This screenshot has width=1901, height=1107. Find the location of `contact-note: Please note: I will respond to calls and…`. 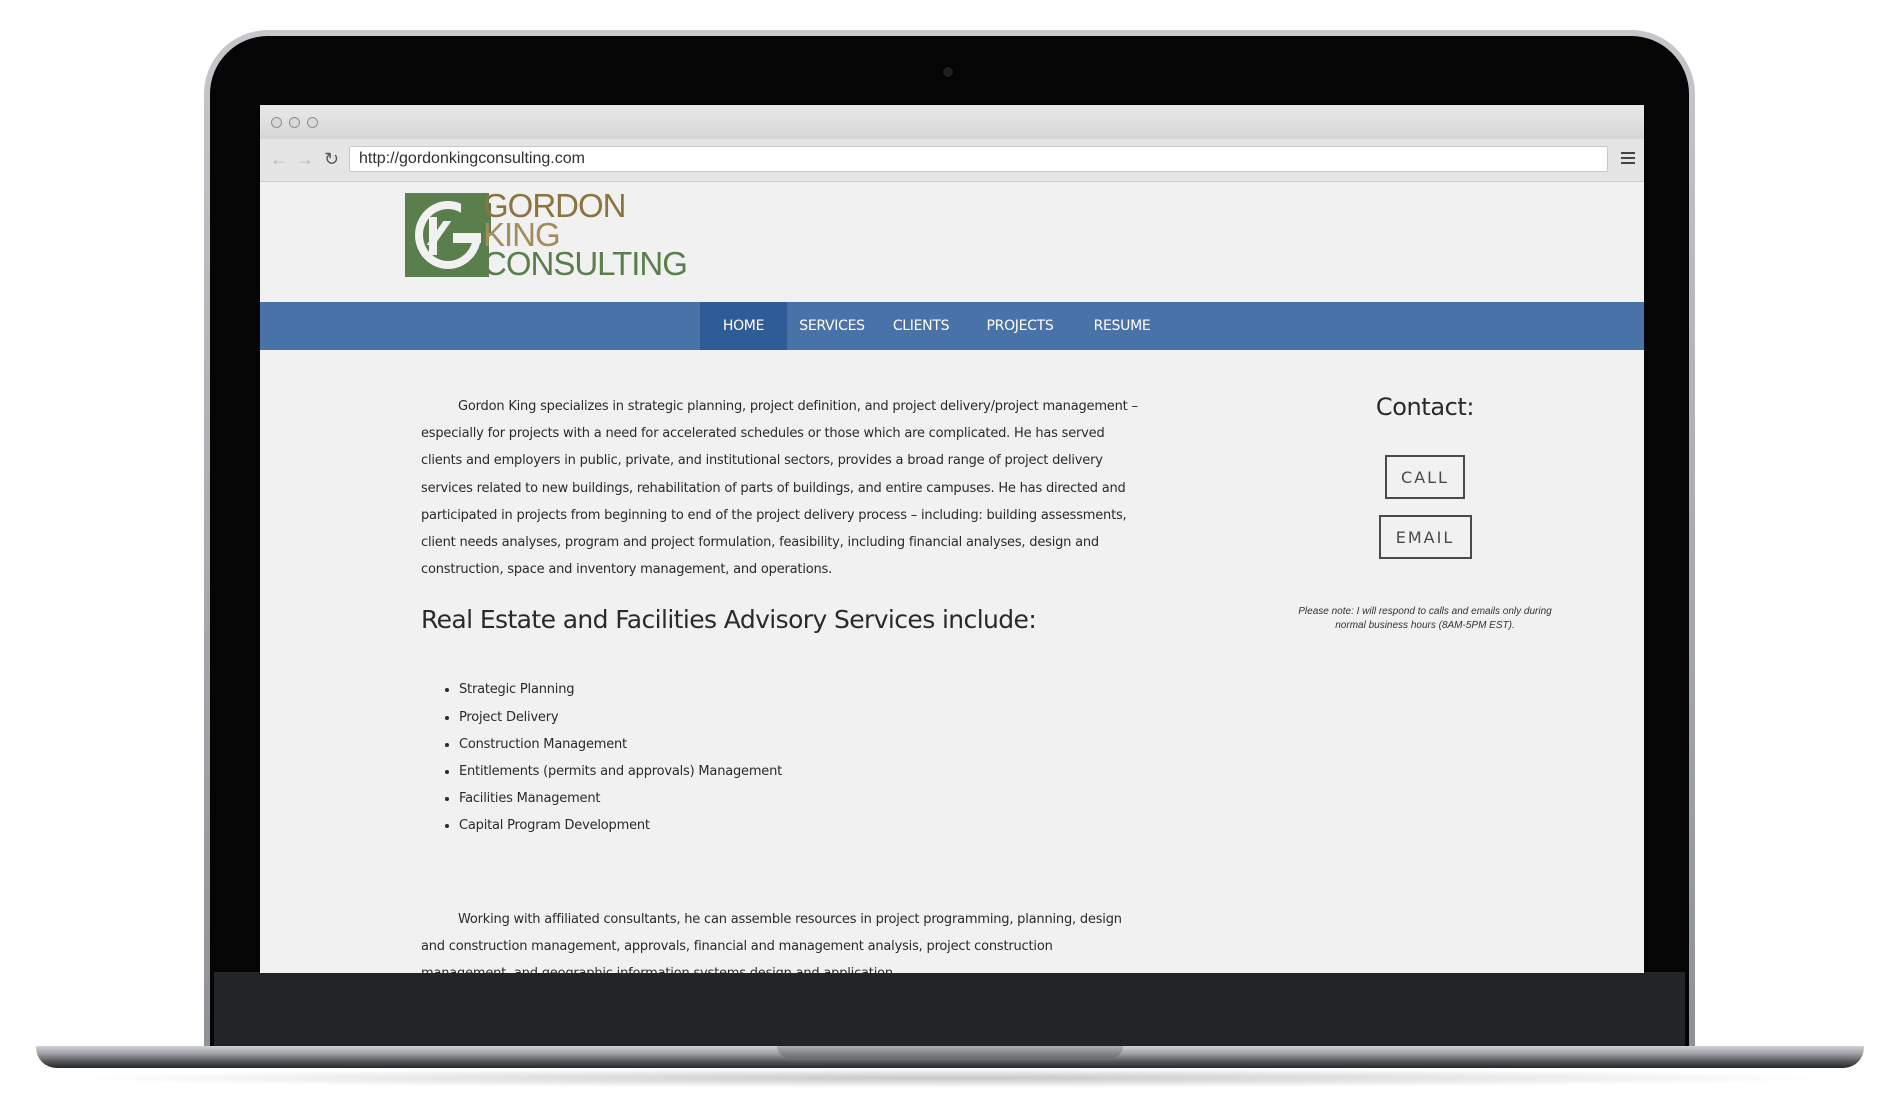

contact-note: Please note: I will respond to calls and… is located at coordinates (1425, 618).